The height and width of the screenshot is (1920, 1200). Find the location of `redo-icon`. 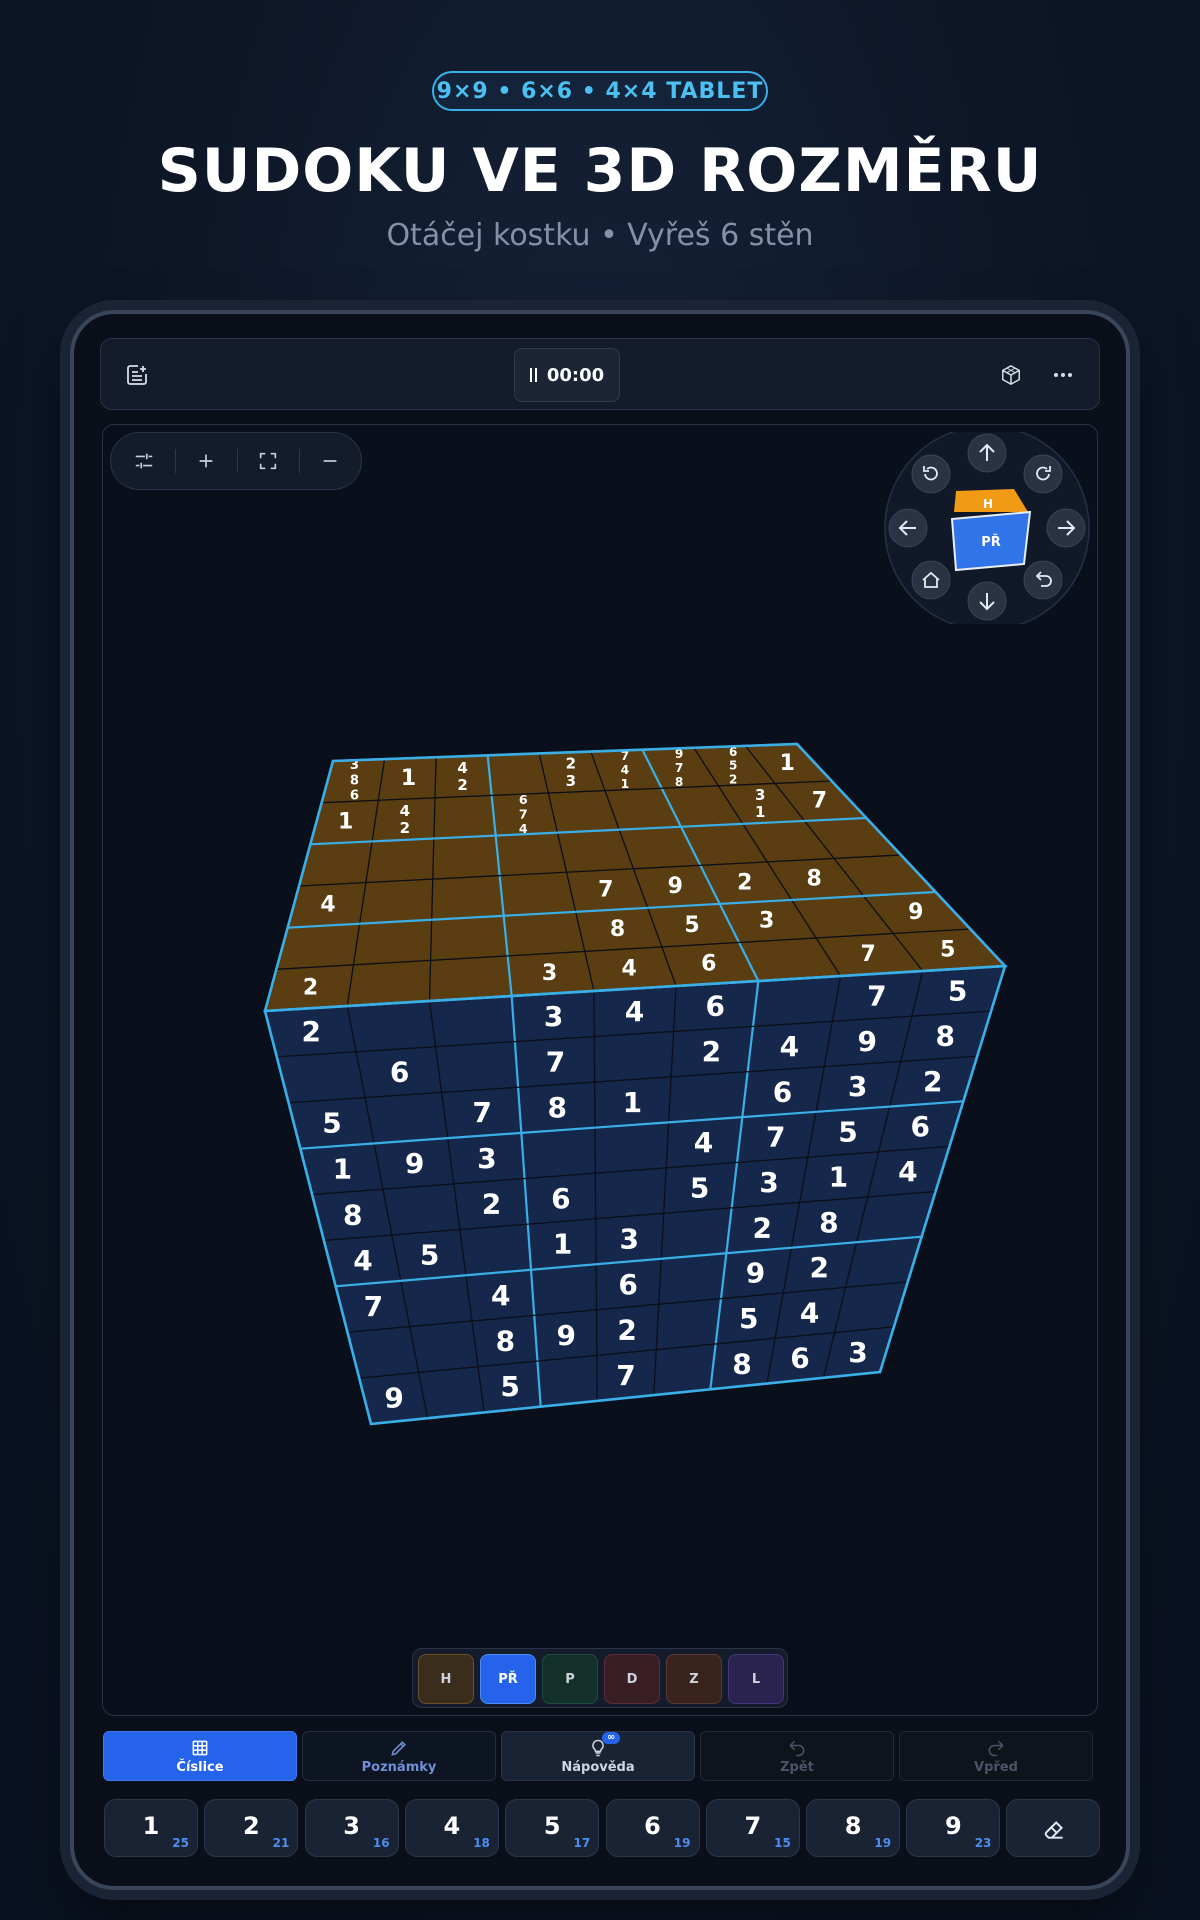

redo-icon is located at coordinates (996, 1748).